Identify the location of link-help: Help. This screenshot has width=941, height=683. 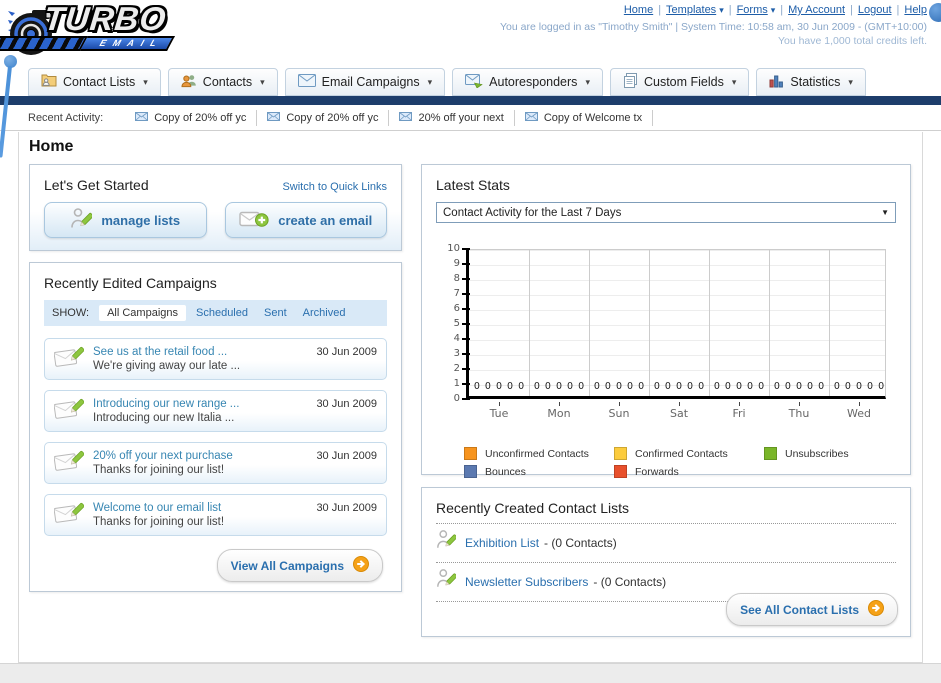
(915, 10).